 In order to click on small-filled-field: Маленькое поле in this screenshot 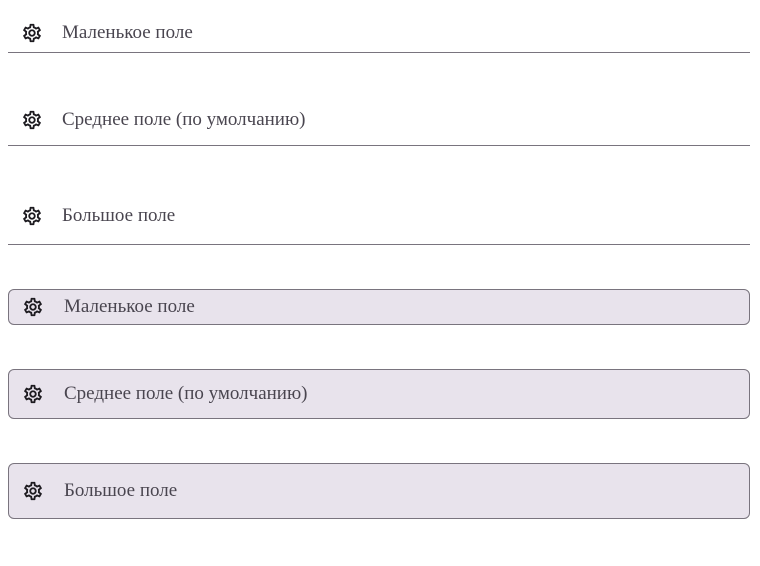, I will do `click(379, 307)`.